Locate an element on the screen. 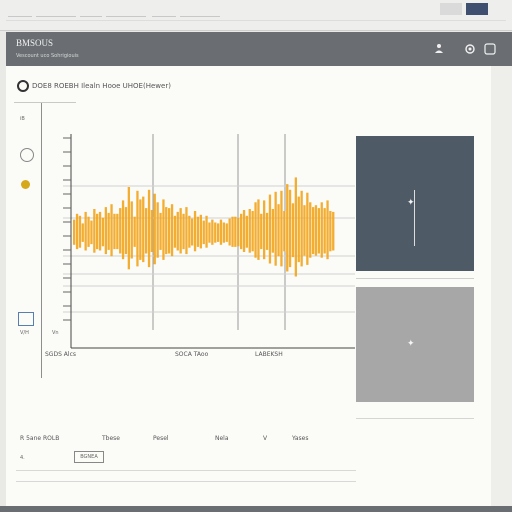 The image size is (512, 512). table-header: Tbese is located at coordinates (111, 438).